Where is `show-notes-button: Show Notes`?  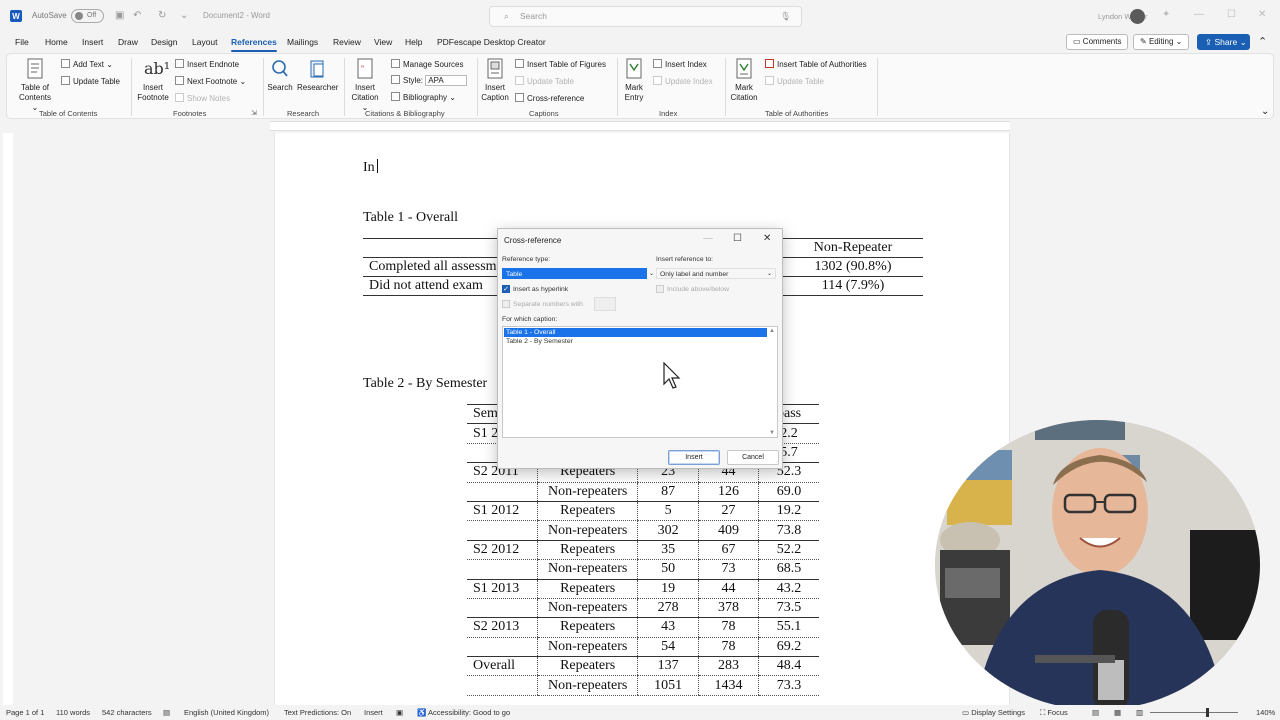 show-notes-button: Show Notes is located at coordinates (202, 98).